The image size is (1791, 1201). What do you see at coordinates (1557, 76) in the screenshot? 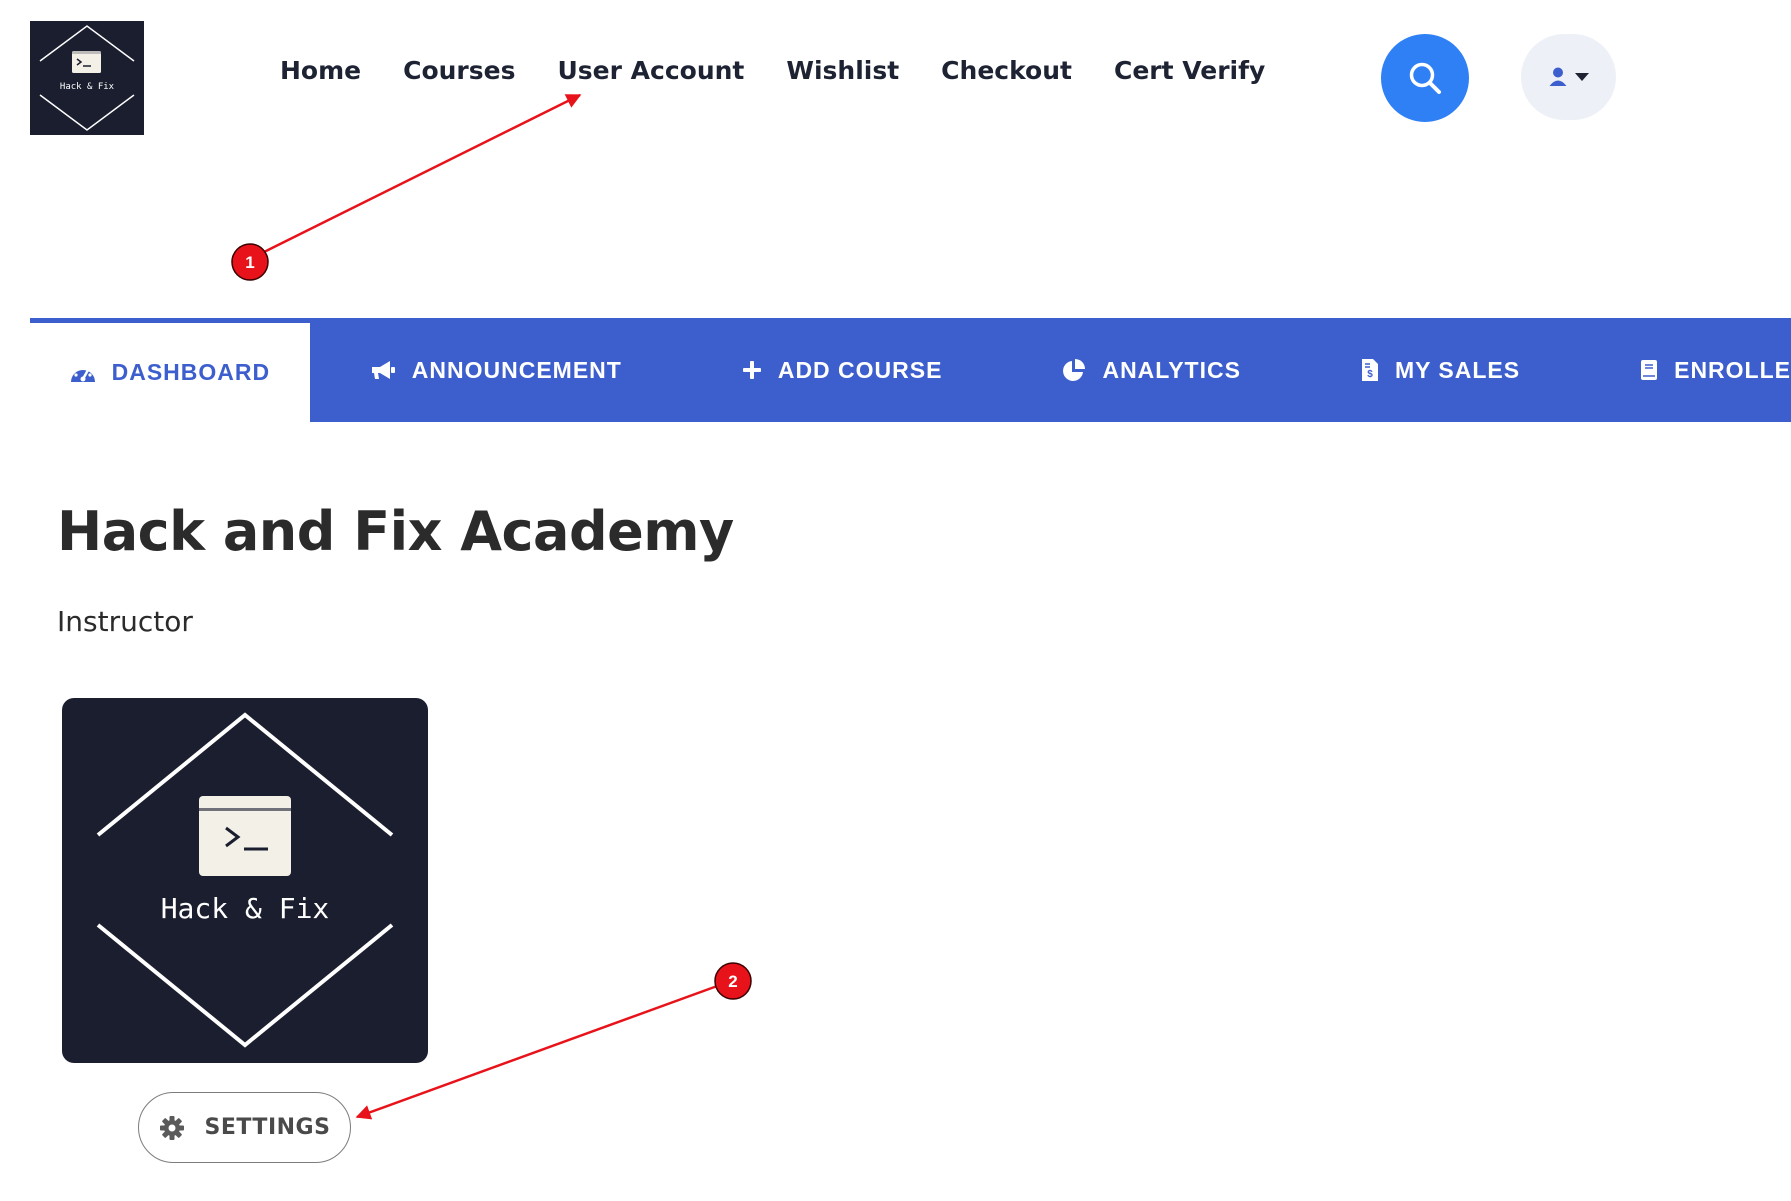
I see `user-icon` at bounding box center [1557, 76].